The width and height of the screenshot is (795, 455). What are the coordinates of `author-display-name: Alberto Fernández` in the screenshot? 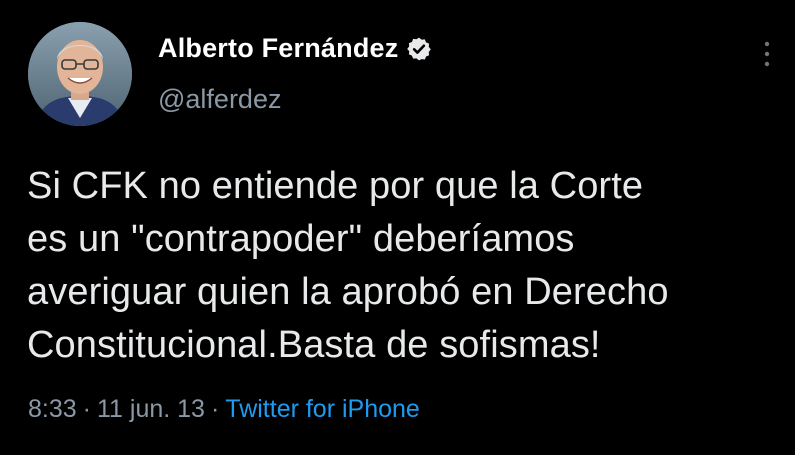 It's located at (278, 48).